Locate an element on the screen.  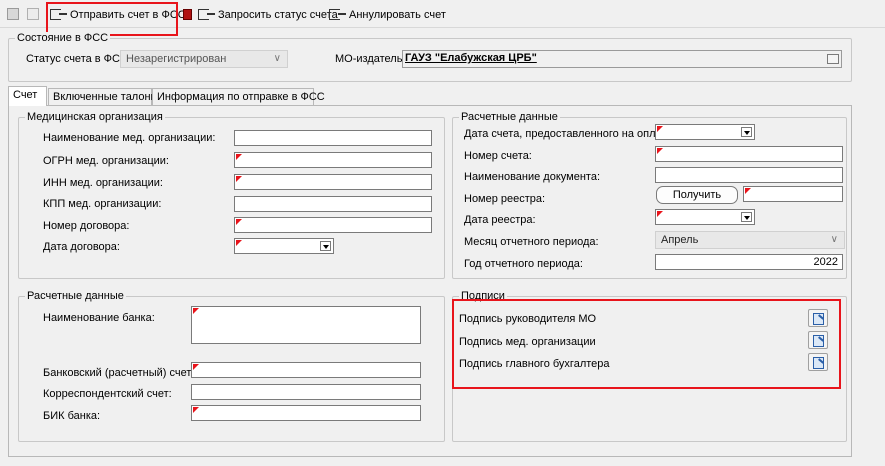
report-year-input: 2022 is located at coordinates (749, 262).